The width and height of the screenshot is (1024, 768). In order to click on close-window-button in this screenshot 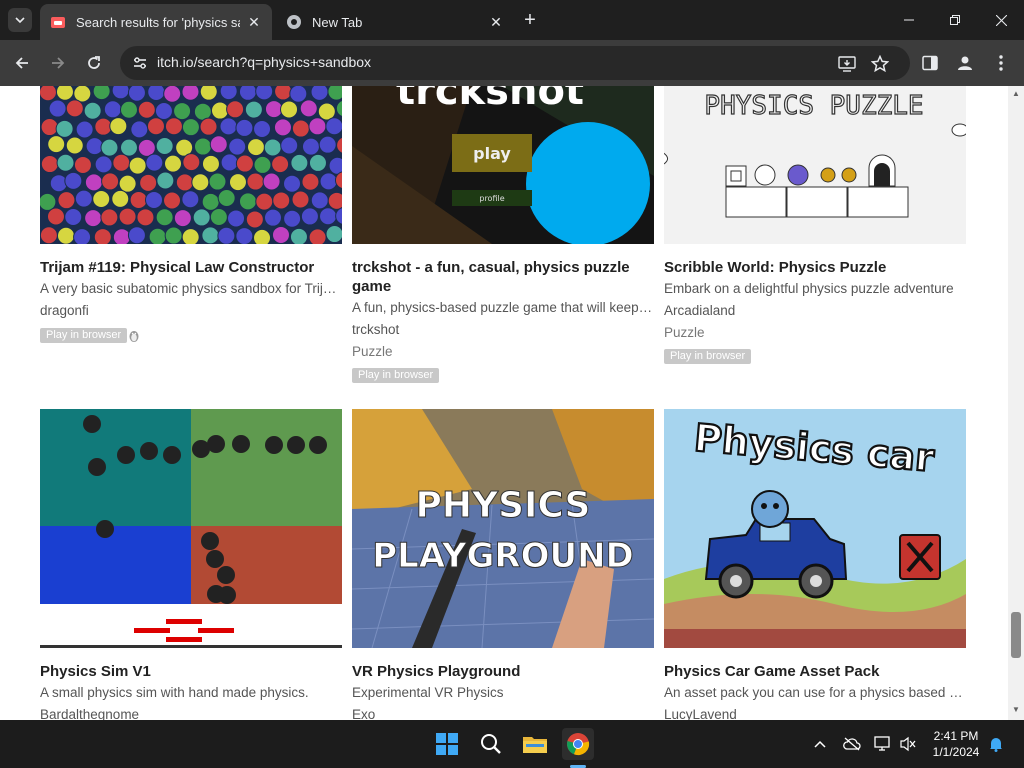, I will do `click(1001, 20)`.